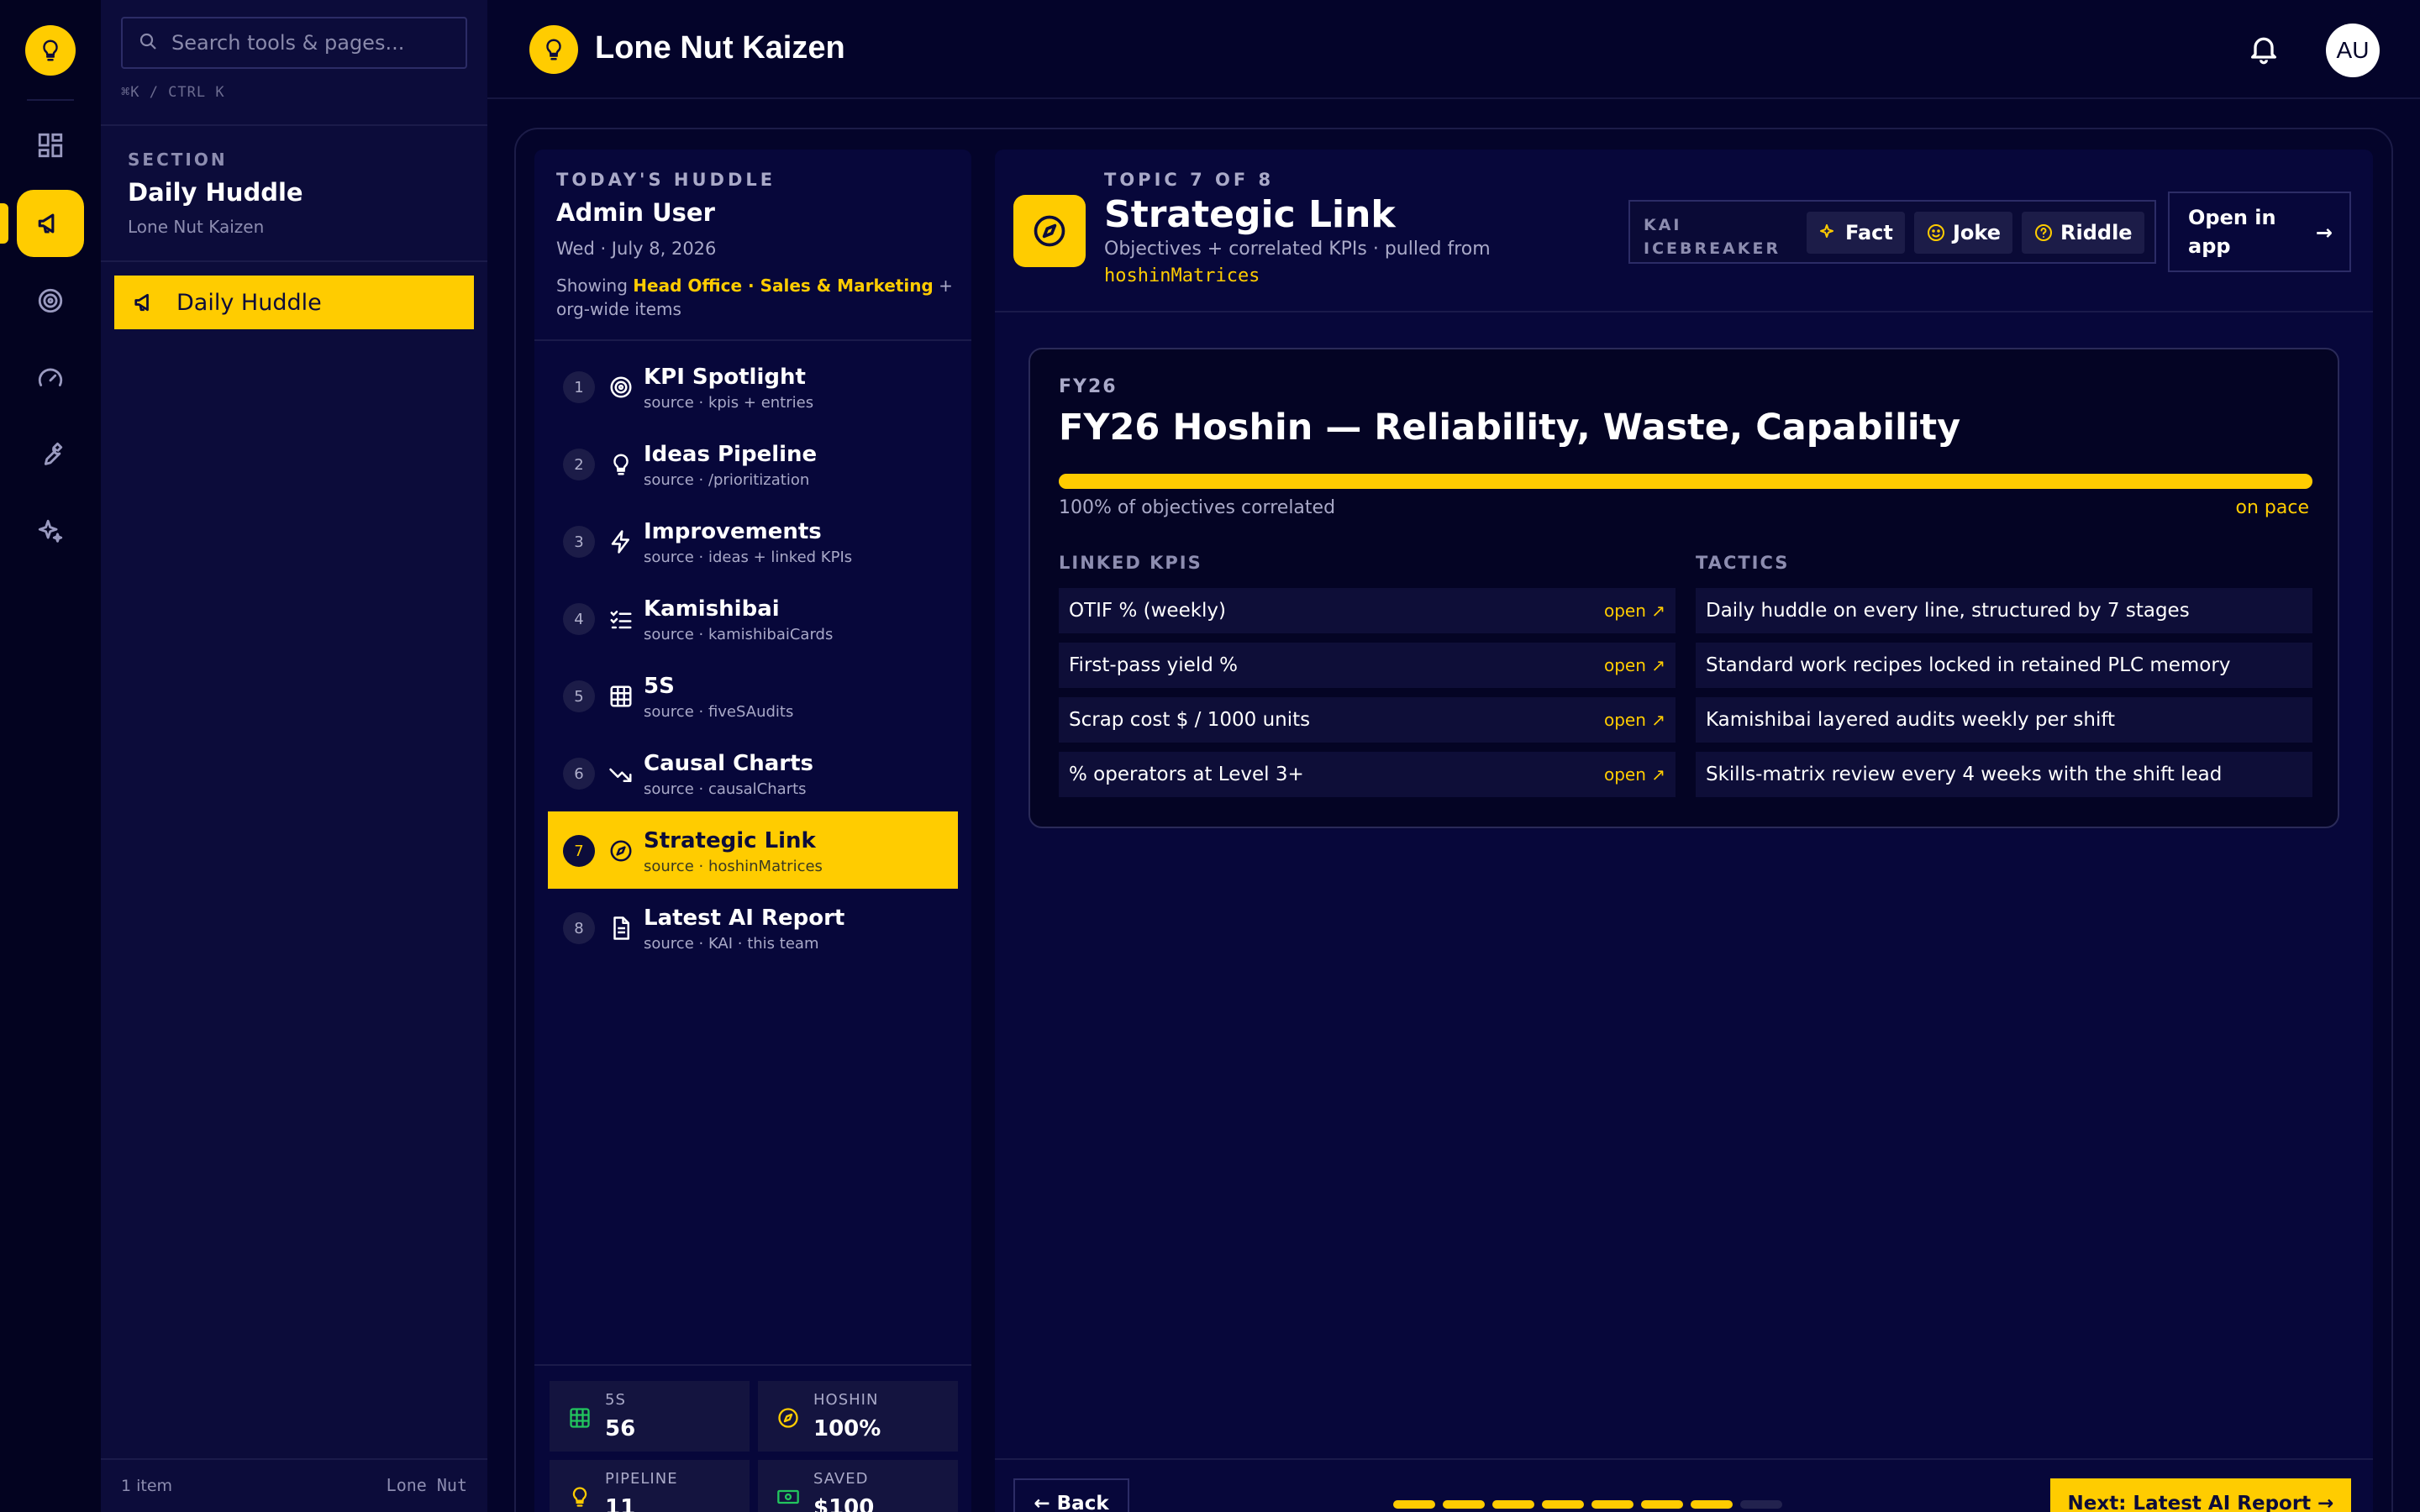 The width and height of the screenshot is (2420, 1512). What do you see at coordinates (725, 789) in the screenshot?
I see `agenda-item-source: source · causalCharts` at bounding box center [725, 789].